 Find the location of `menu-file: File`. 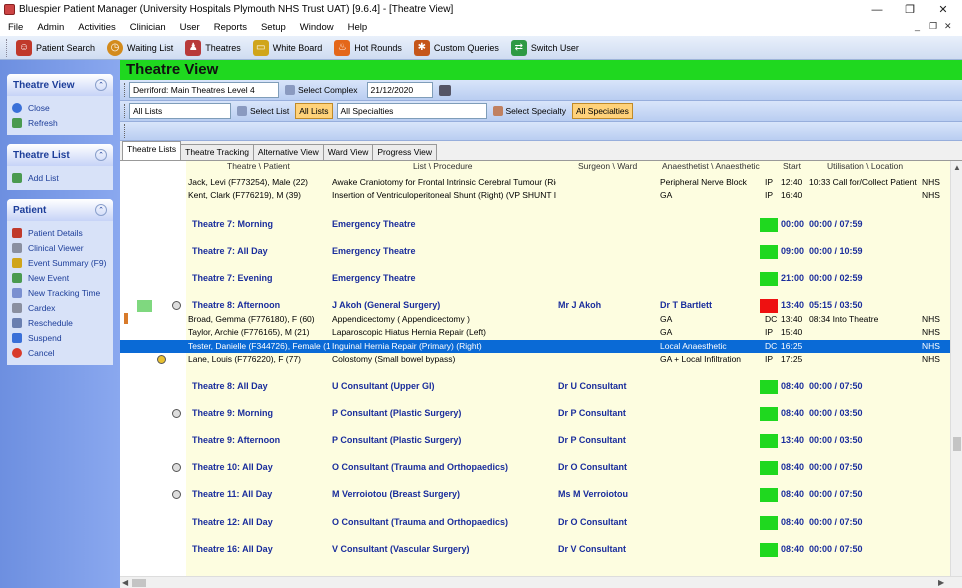

menu-file: File is located at coordinates (15, 27).